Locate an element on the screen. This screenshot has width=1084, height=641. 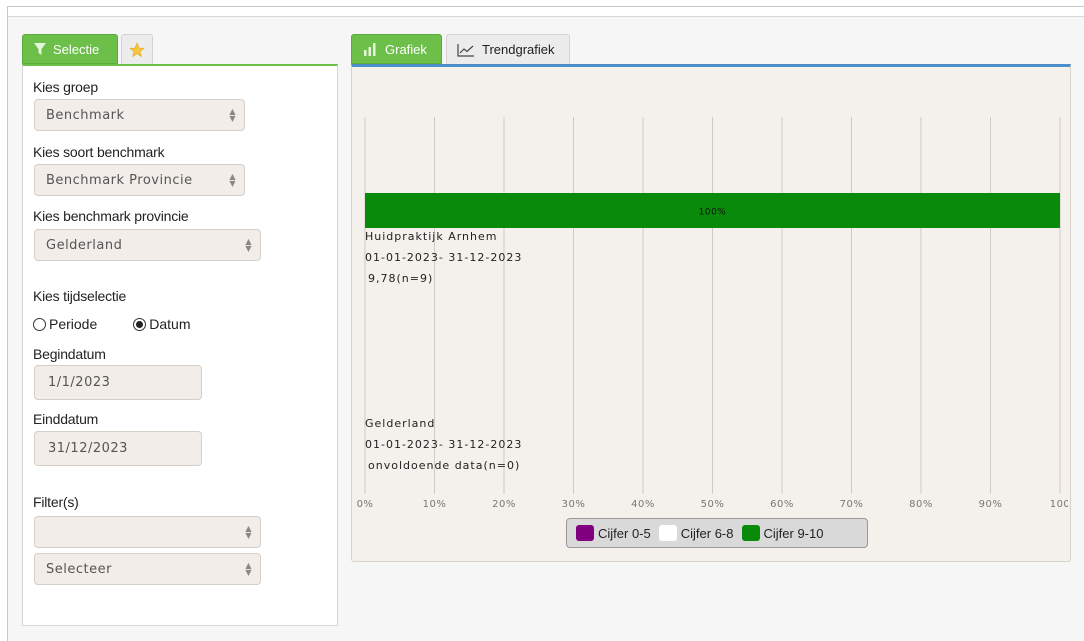
line-chart-icon is located at coordinates (465, 50).